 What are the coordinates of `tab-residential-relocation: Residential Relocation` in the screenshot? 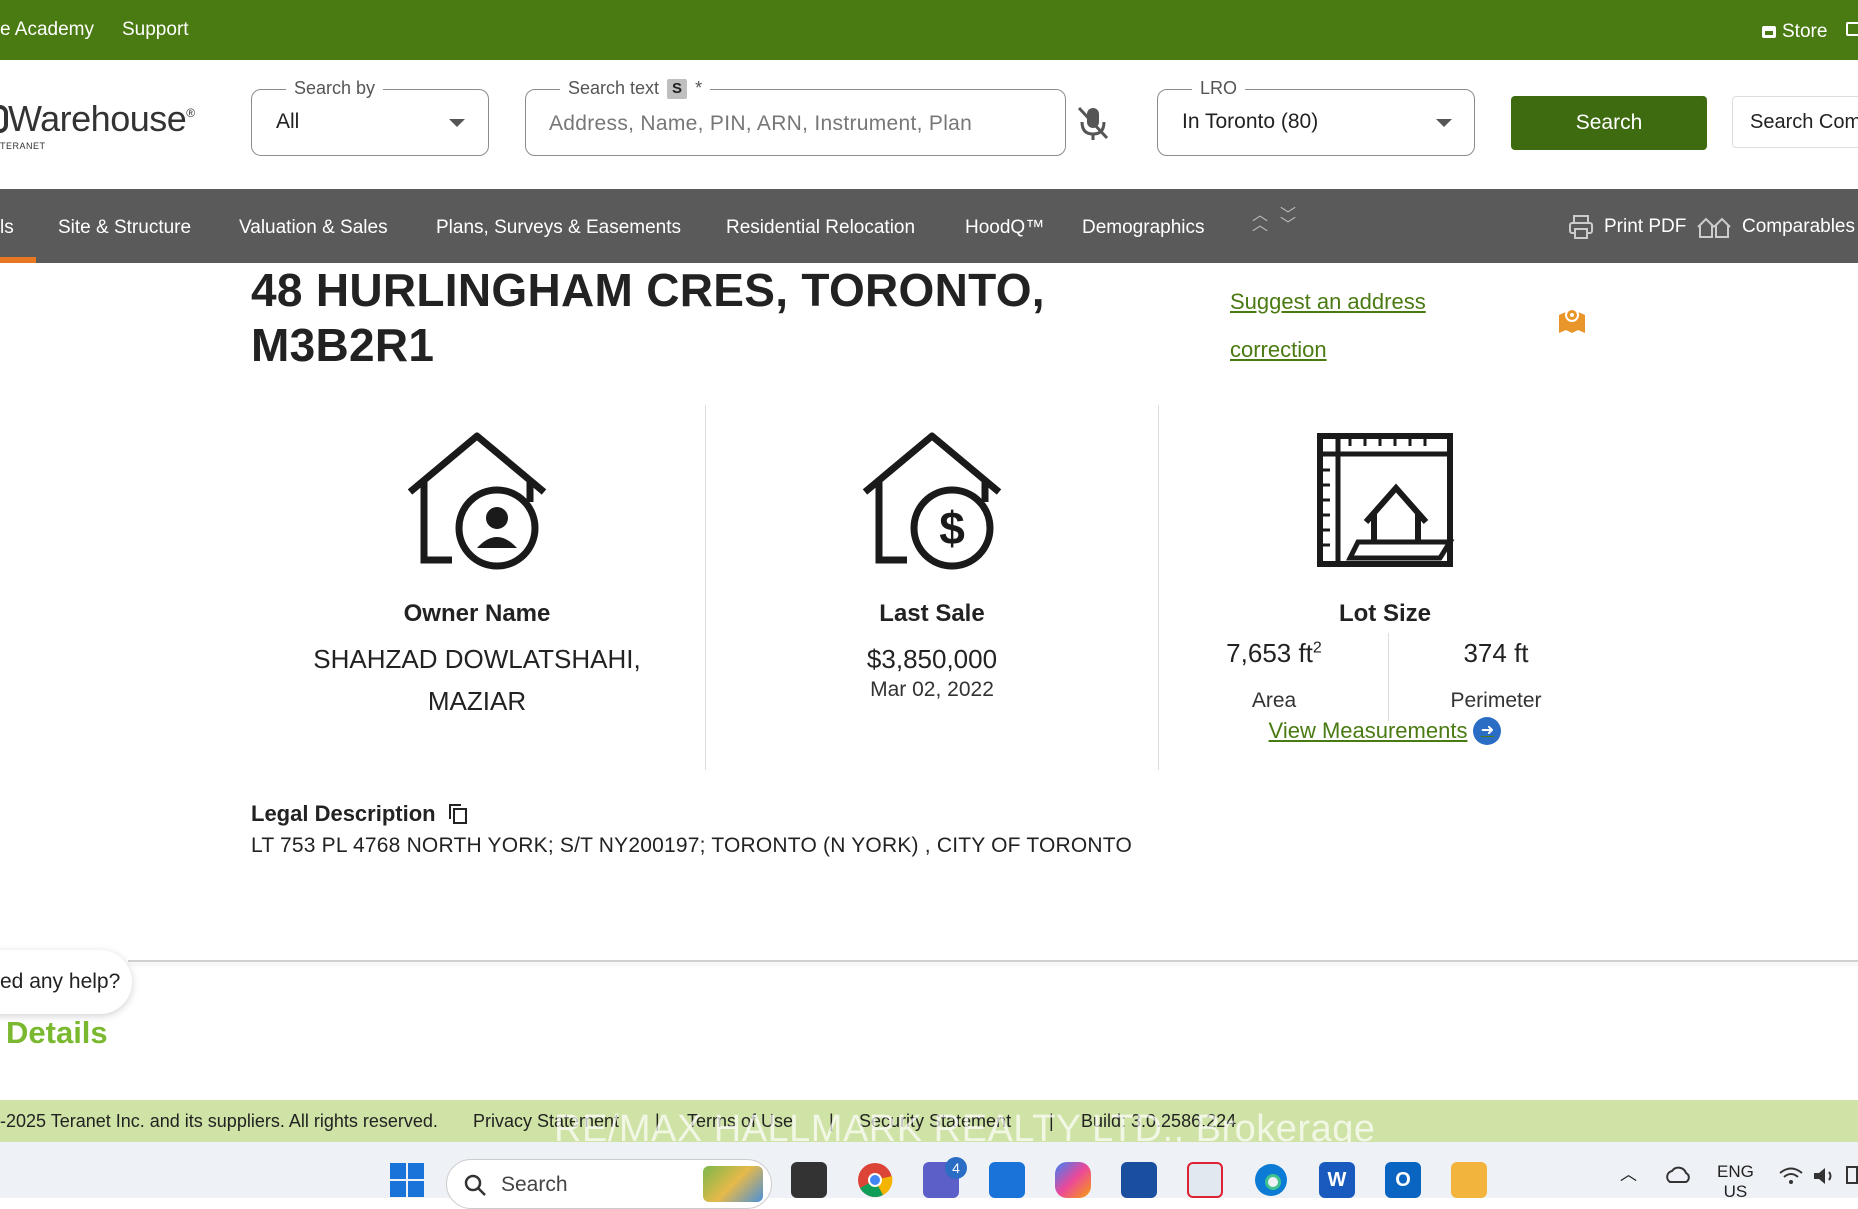 It's located at (820, 228).